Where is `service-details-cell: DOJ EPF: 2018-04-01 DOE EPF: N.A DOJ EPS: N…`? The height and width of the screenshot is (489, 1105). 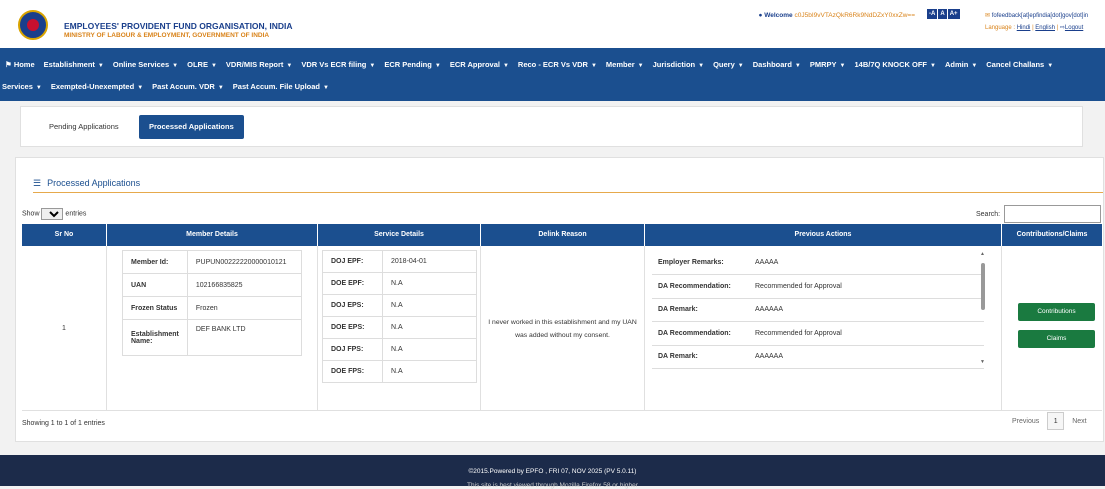
service-details-cell: DOJ EPF: 2018-04-01 DOE EPF: N.A DOJ EPS: N… is located at coordinates (399, 328).